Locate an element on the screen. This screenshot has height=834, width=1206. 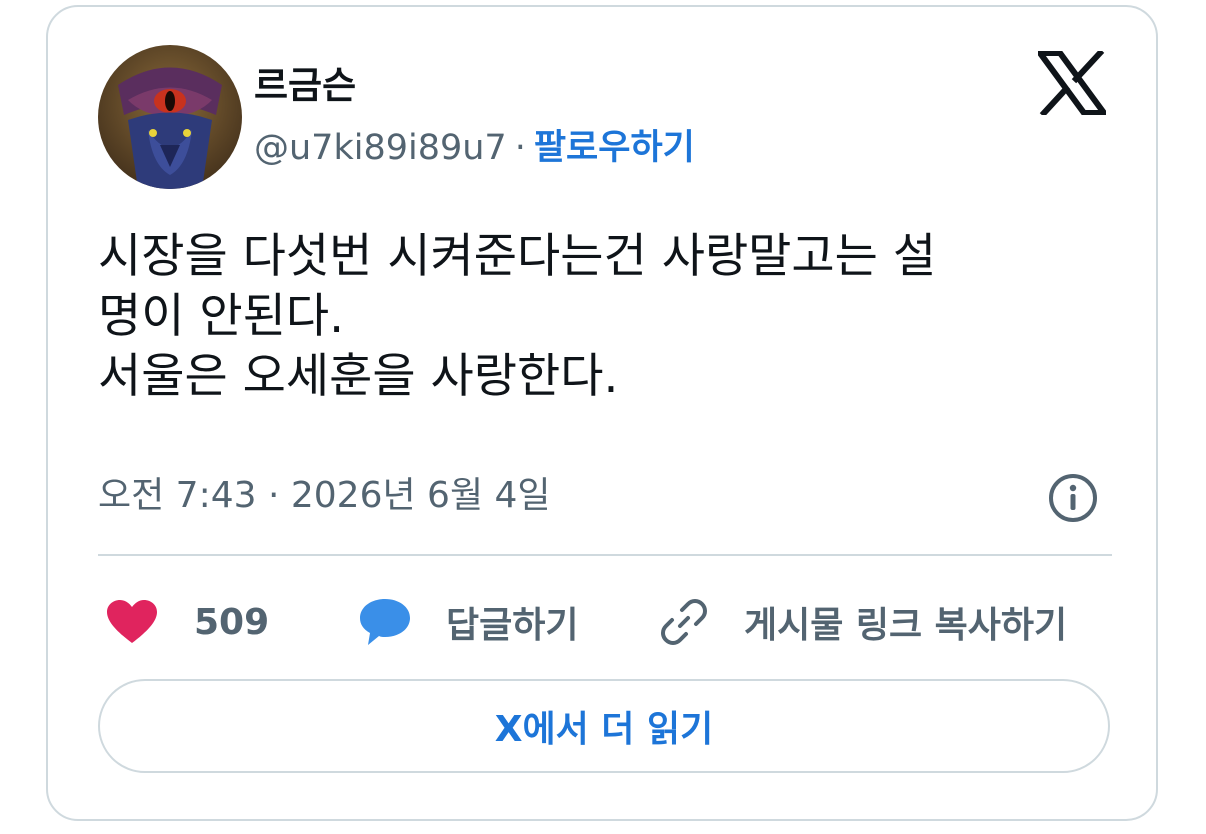
timestamp: 오전 7:43 · 2026년 6월 4일 is located at coordinates (324, 496).